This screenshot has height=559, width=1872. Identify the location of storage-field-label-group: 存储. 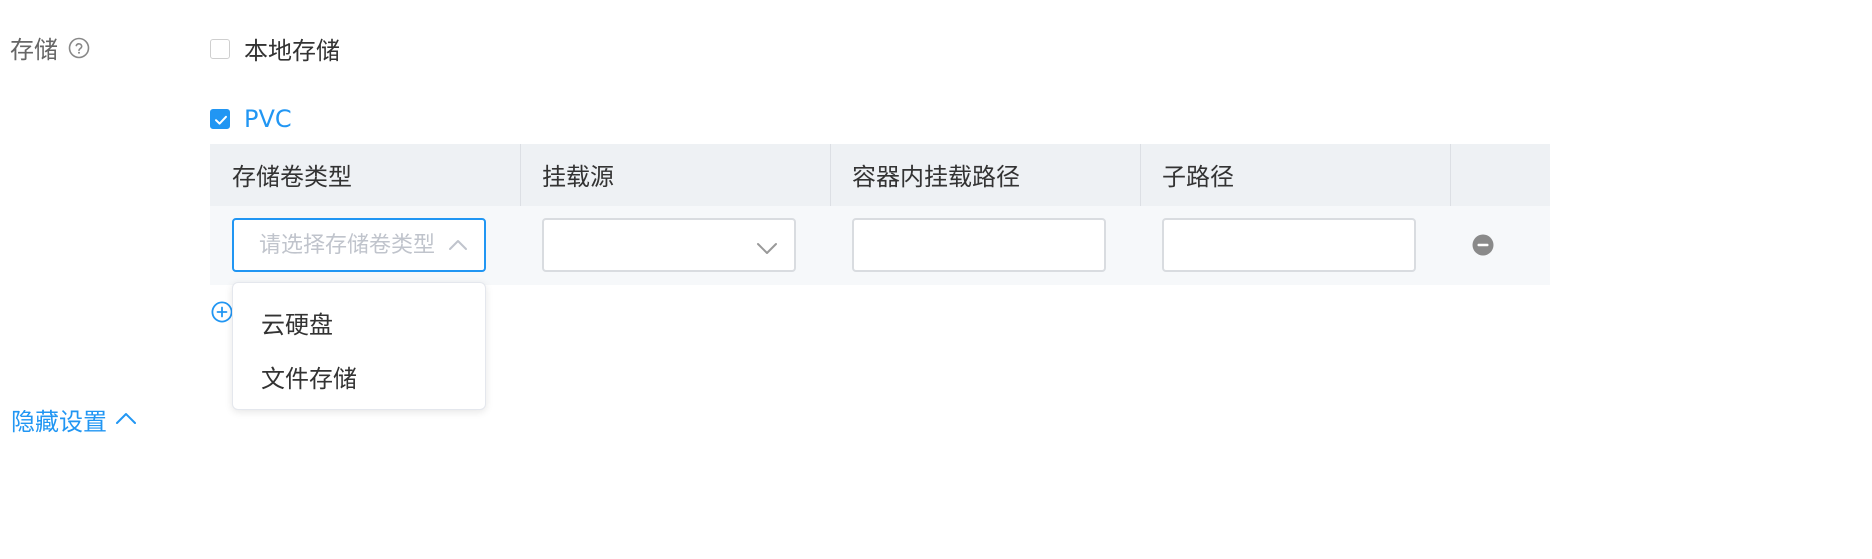
(50, 47).